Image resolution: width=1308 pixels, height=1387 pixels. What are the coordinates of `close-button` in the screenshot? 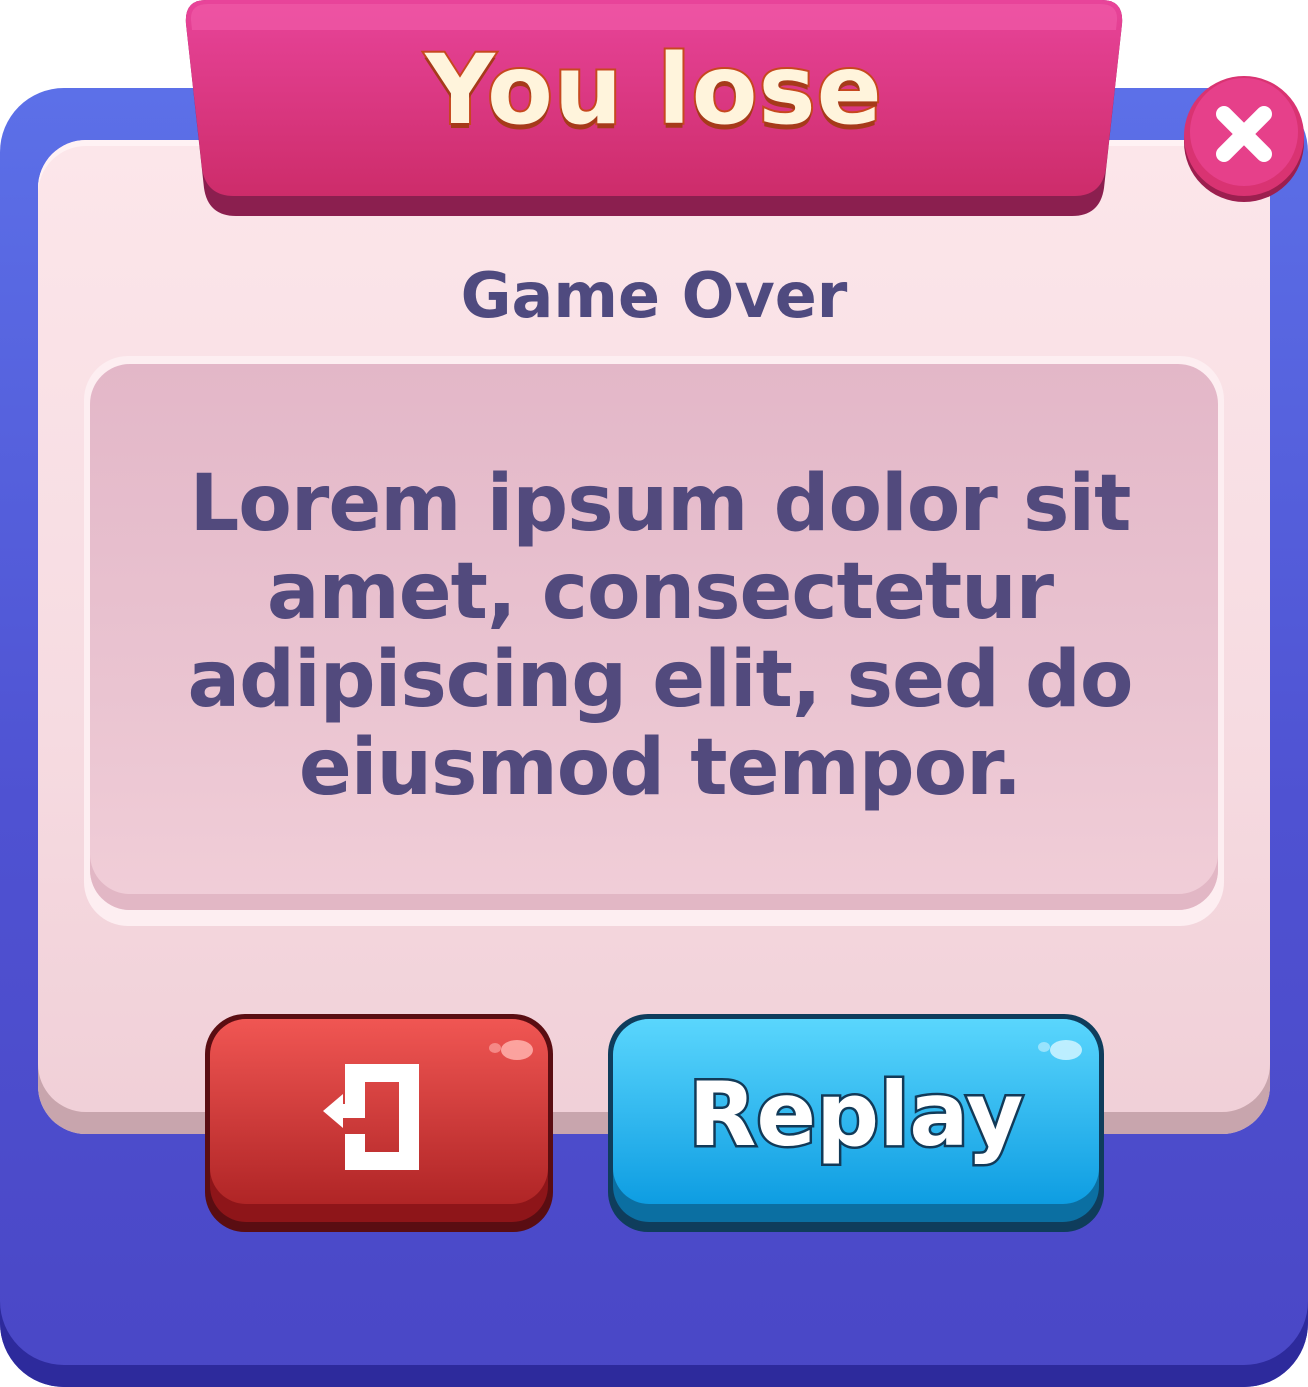 It's located at (1244, 141).